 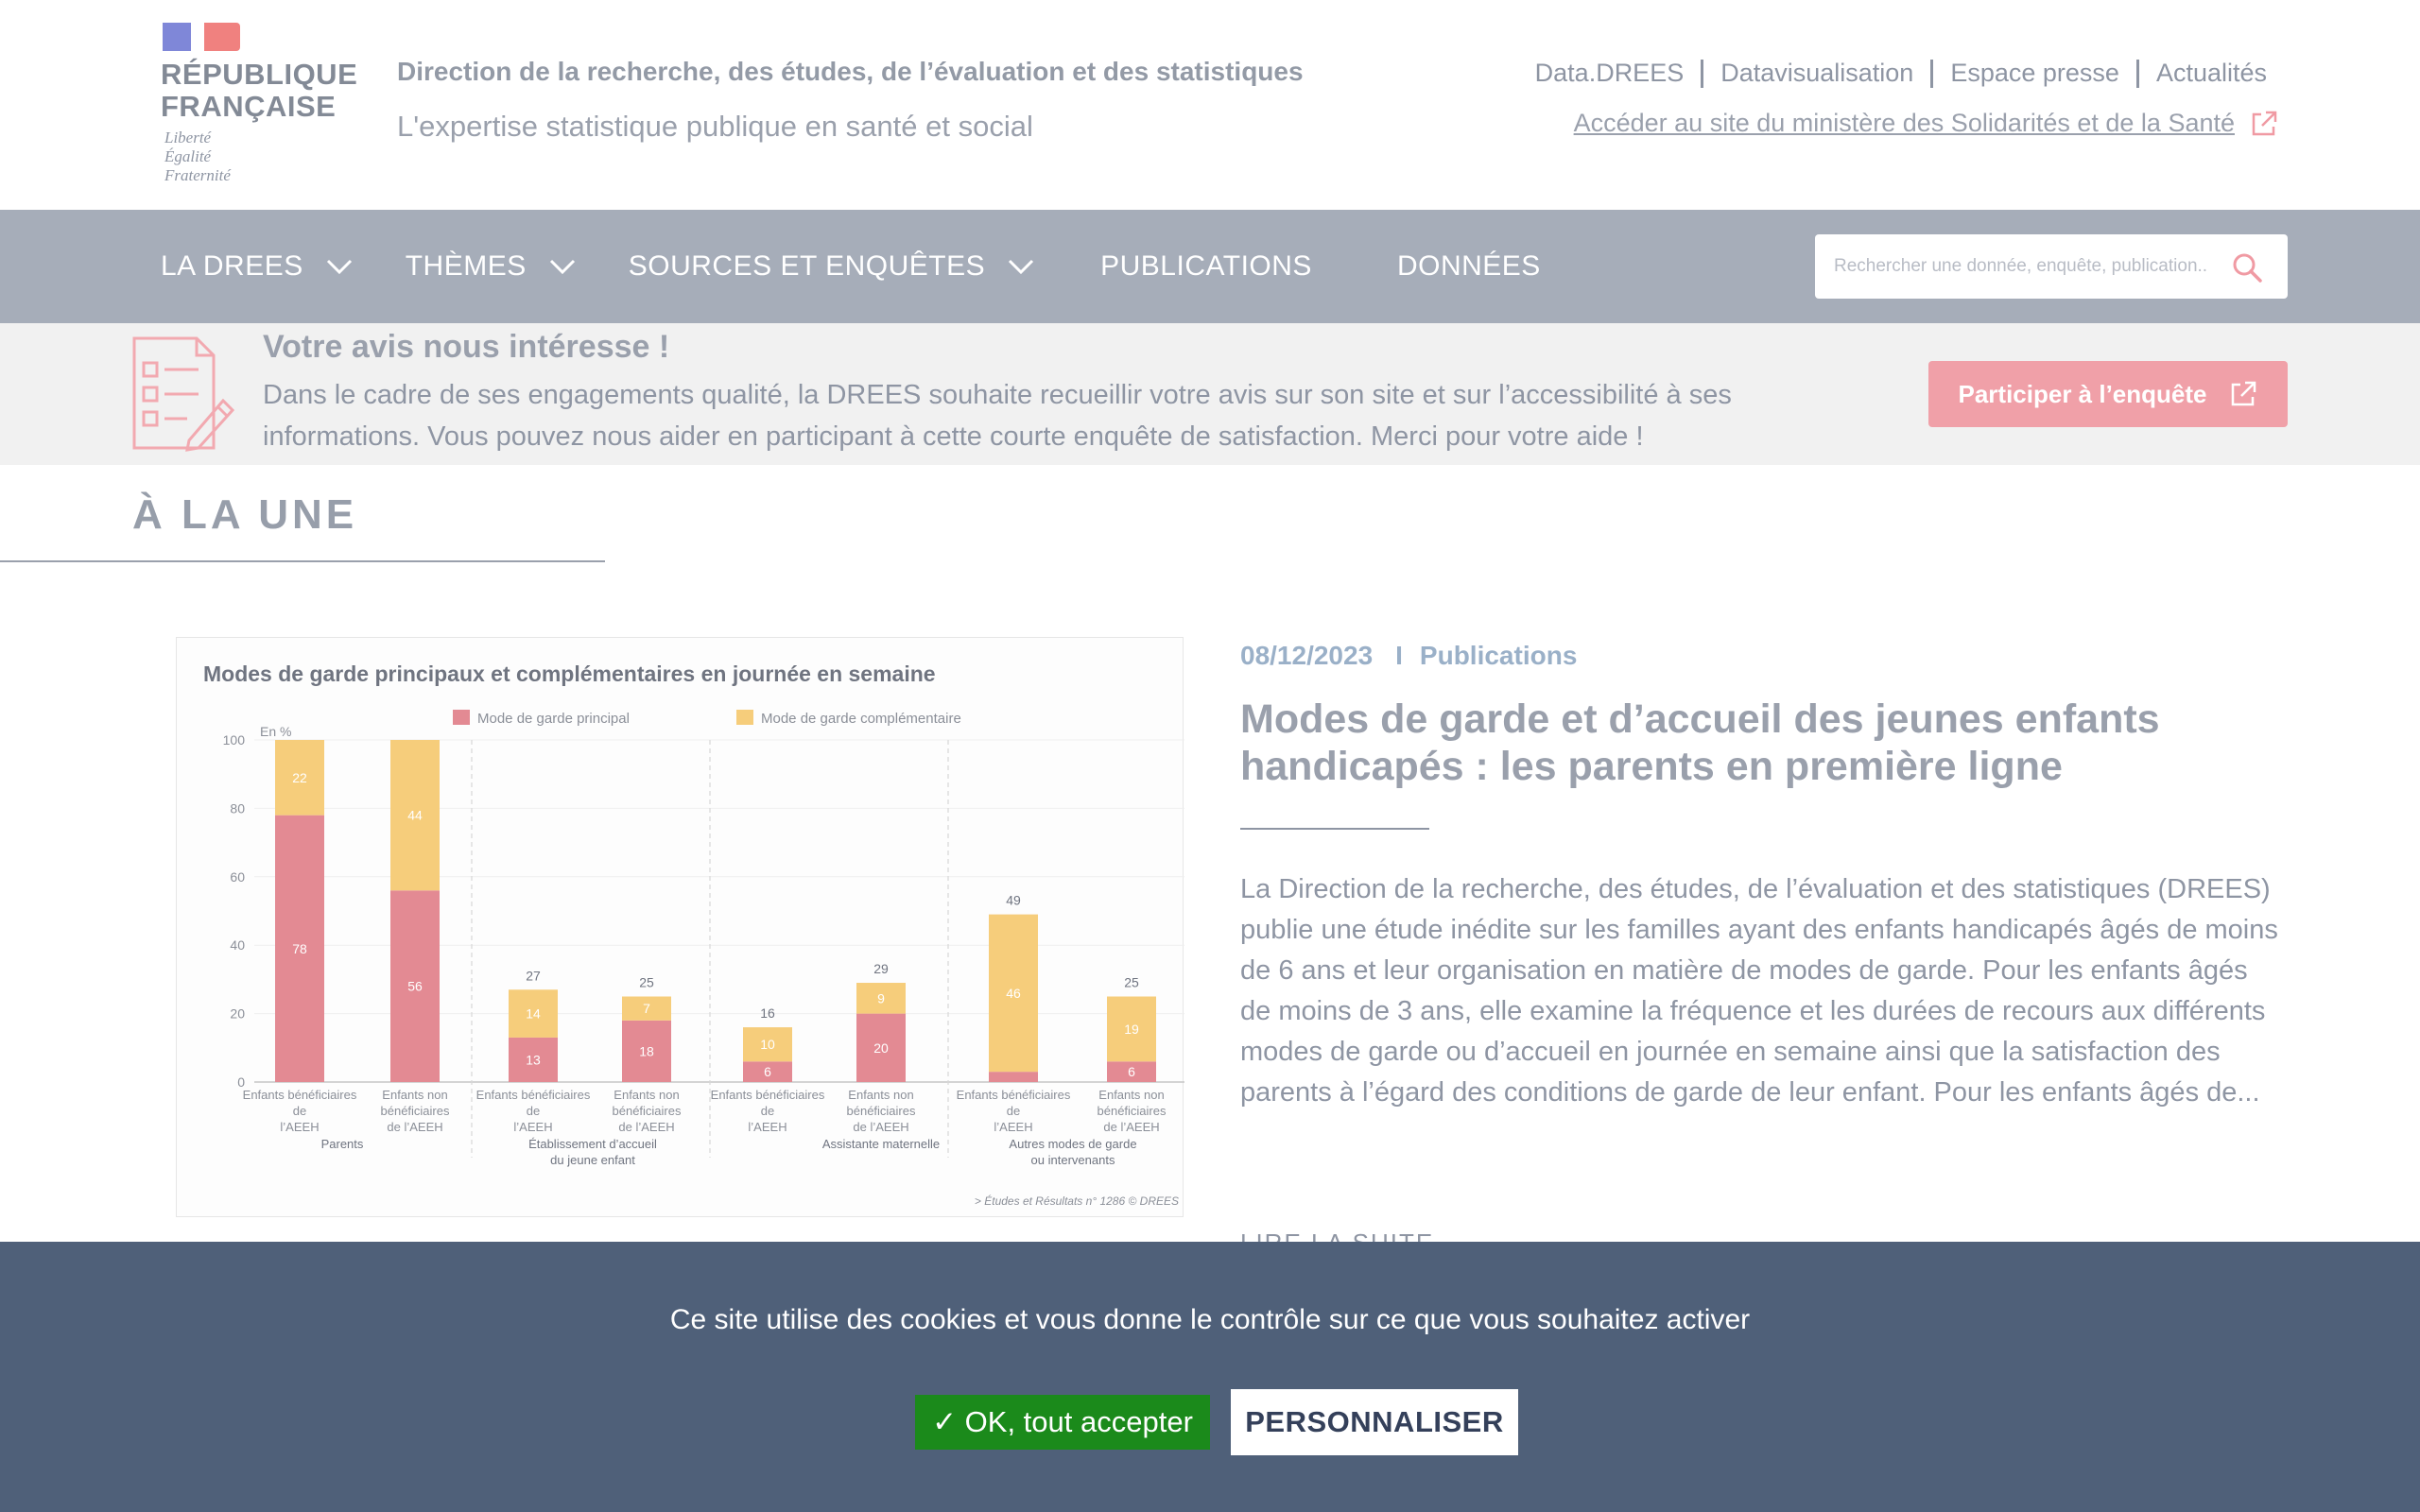 What do you see at coordinates (1013, 993) in the screenshot?
I see `data-label-complementaire: 46` at bounding box center [1013, 993].